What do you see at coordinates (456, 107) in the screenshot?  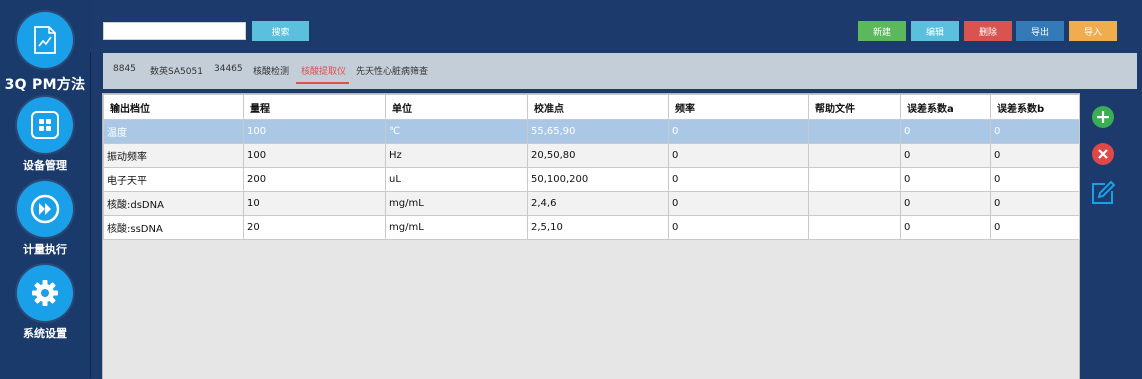 I see `column-header: 单位` at bounding box center [456, 107].